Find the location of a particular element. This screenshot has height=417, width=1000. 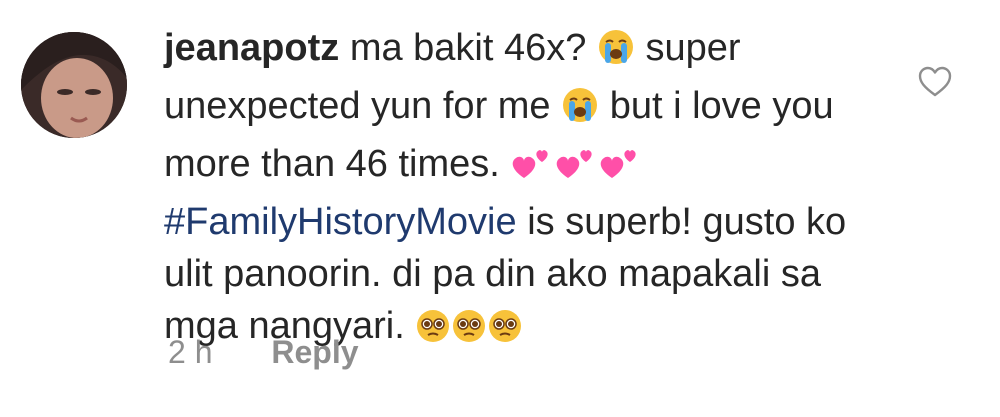

avatar is located at coordinates (74, 85).